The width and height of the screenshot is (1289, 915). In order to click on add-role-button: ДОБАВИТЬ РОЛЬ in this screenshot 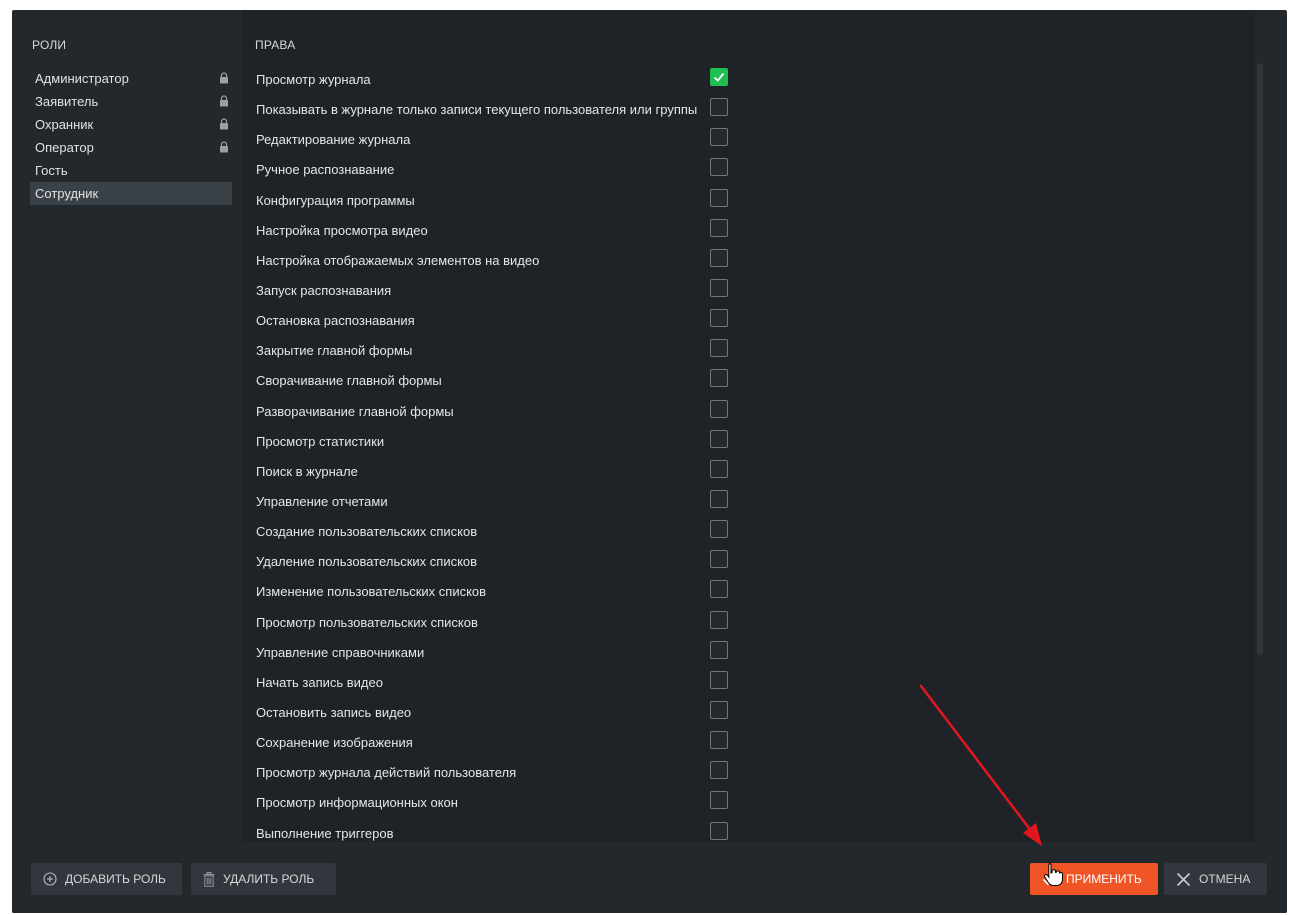, I will do `click(106, 879)`.